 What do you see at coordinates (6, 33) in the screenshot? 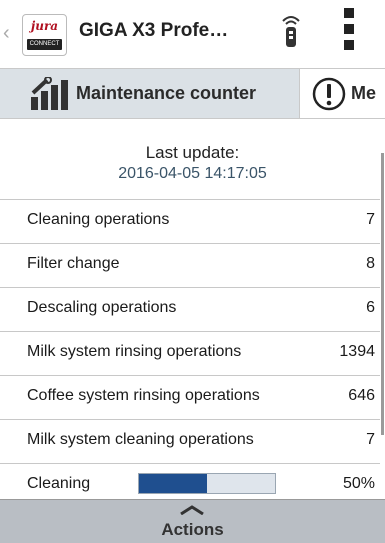
I see `back-chevron-icon: ‹` at bounding box center [6, 33].